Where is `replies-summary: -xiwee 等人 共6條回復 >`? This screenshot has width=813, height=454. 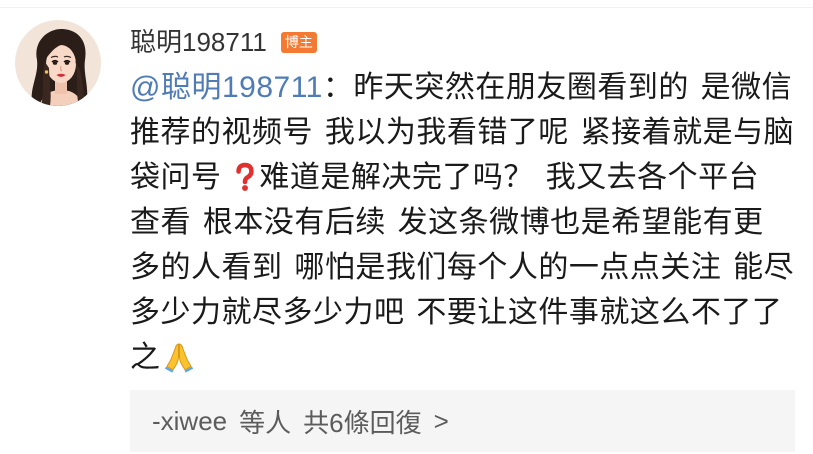 replies-summary: -xiwee 等人 共6條回復 > is located at coordinates (462, 421).